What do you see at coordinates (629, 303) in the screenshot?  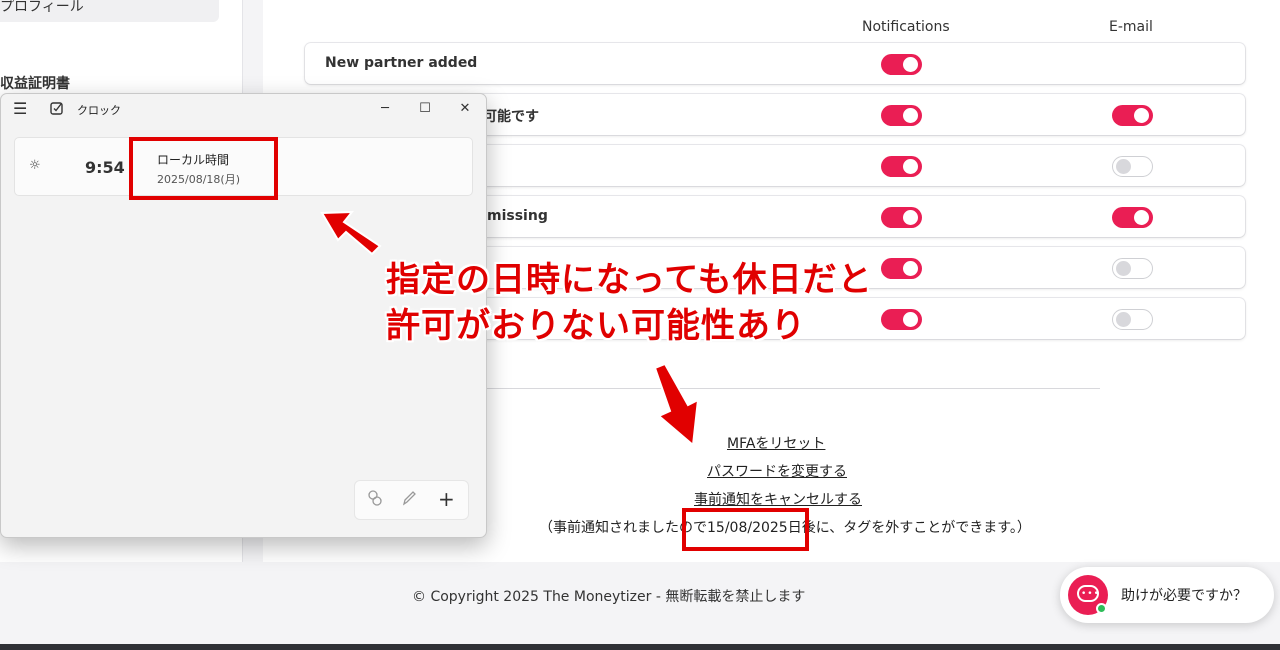 I see `annotation-text: 指定の日時になっても休日だと 許可がおりない可能性あり` at bounding box center [629, 303].